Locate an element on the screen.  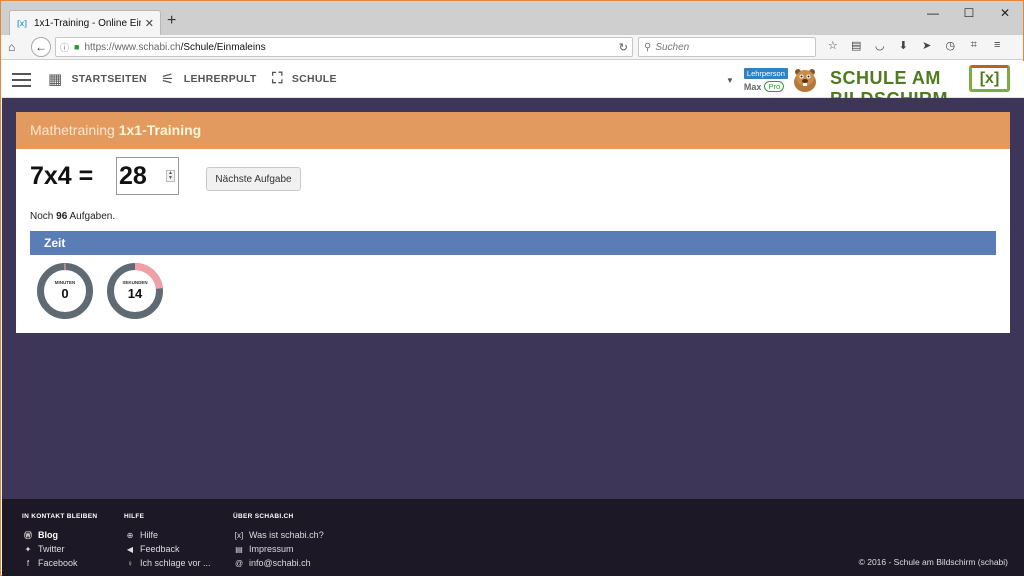
megaphone-icon: ◀ is located at coordinates (130, 549).